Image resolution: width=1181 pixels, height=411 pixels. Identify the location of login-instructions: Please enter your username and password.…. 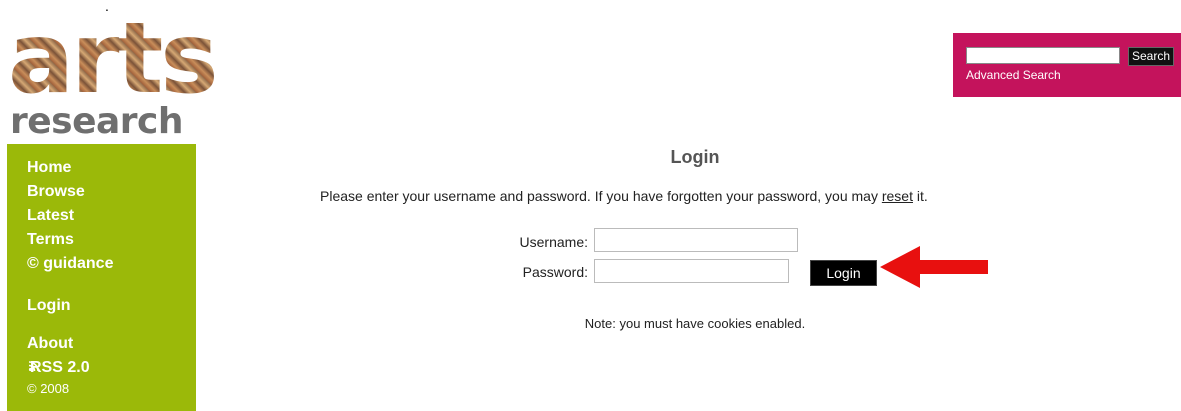
(624, 196).